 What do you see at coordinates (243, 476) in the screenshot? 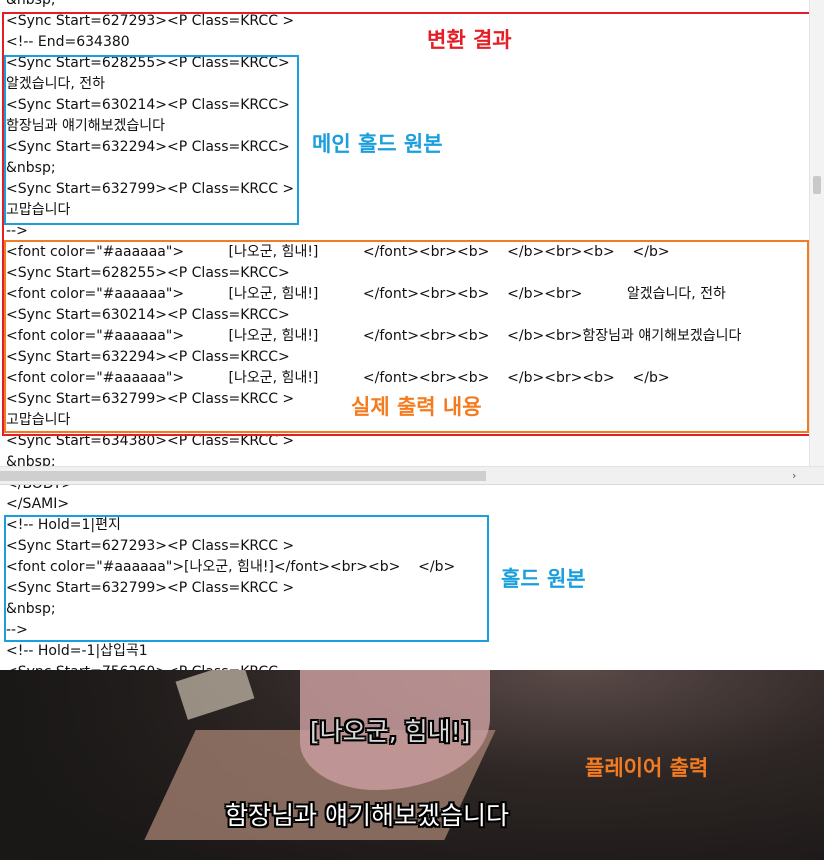
I see `horizontal-scroll-thumb` at bounding box center [243, 476].